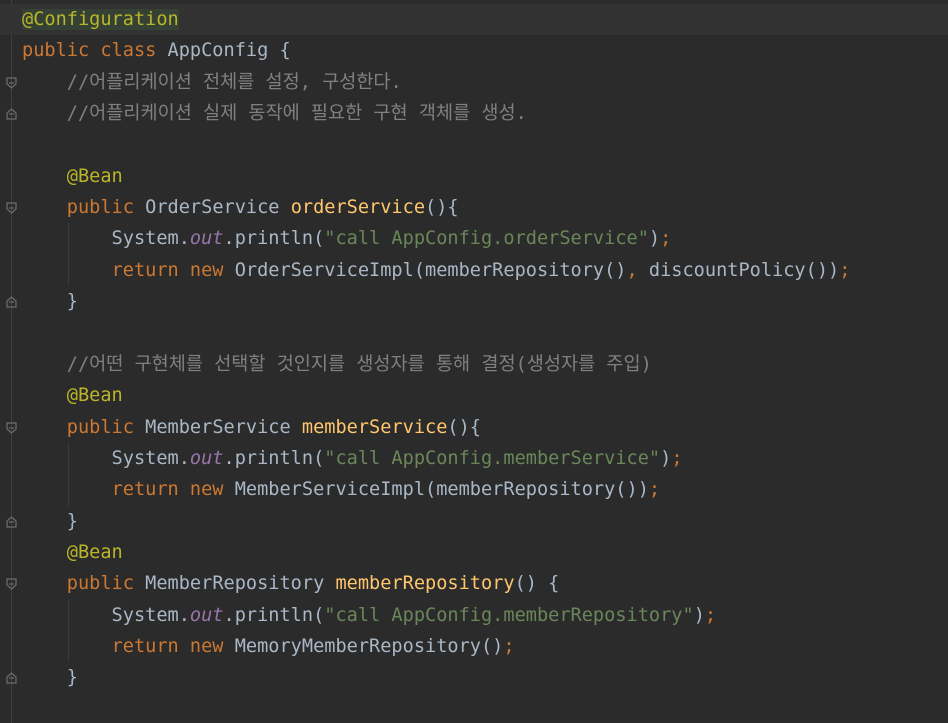 The width and height of the screenshot is (948, 723). What do you see at coordinates (223, 427) in the screenshot?
I see `code-token: MemberService` at bounding box center [223, 427].